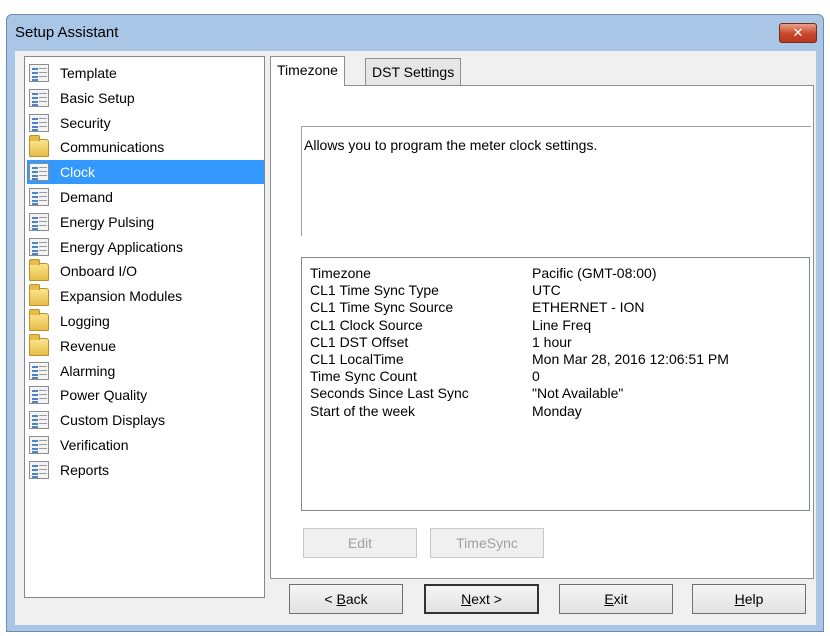 Image resolution: width=830 pixels, height=636 pixels. I want to click on property-row: CL1 Time Sync Source ETHERNET - ION, so click(557, 307).